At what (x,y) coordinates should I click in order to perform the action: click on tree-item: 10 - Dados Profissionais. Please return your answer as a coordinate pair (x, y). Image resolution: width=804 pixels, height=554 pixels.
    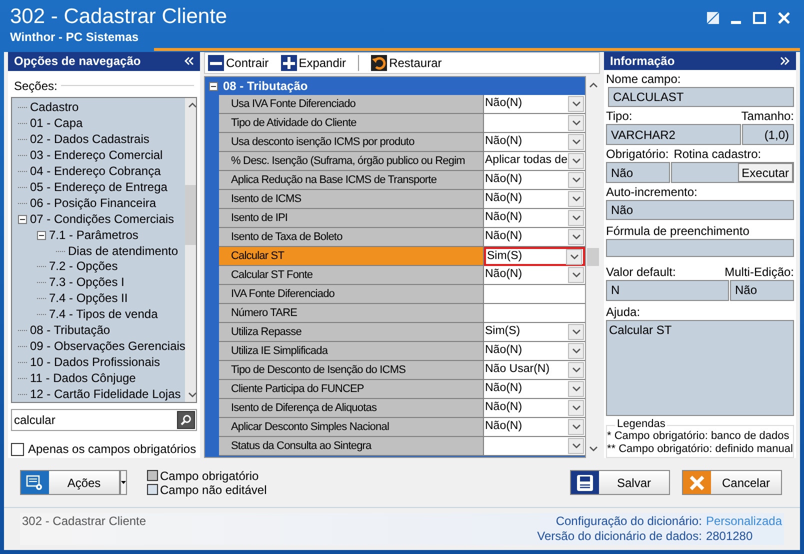
    Looking at the image, I should click on (95, 362).